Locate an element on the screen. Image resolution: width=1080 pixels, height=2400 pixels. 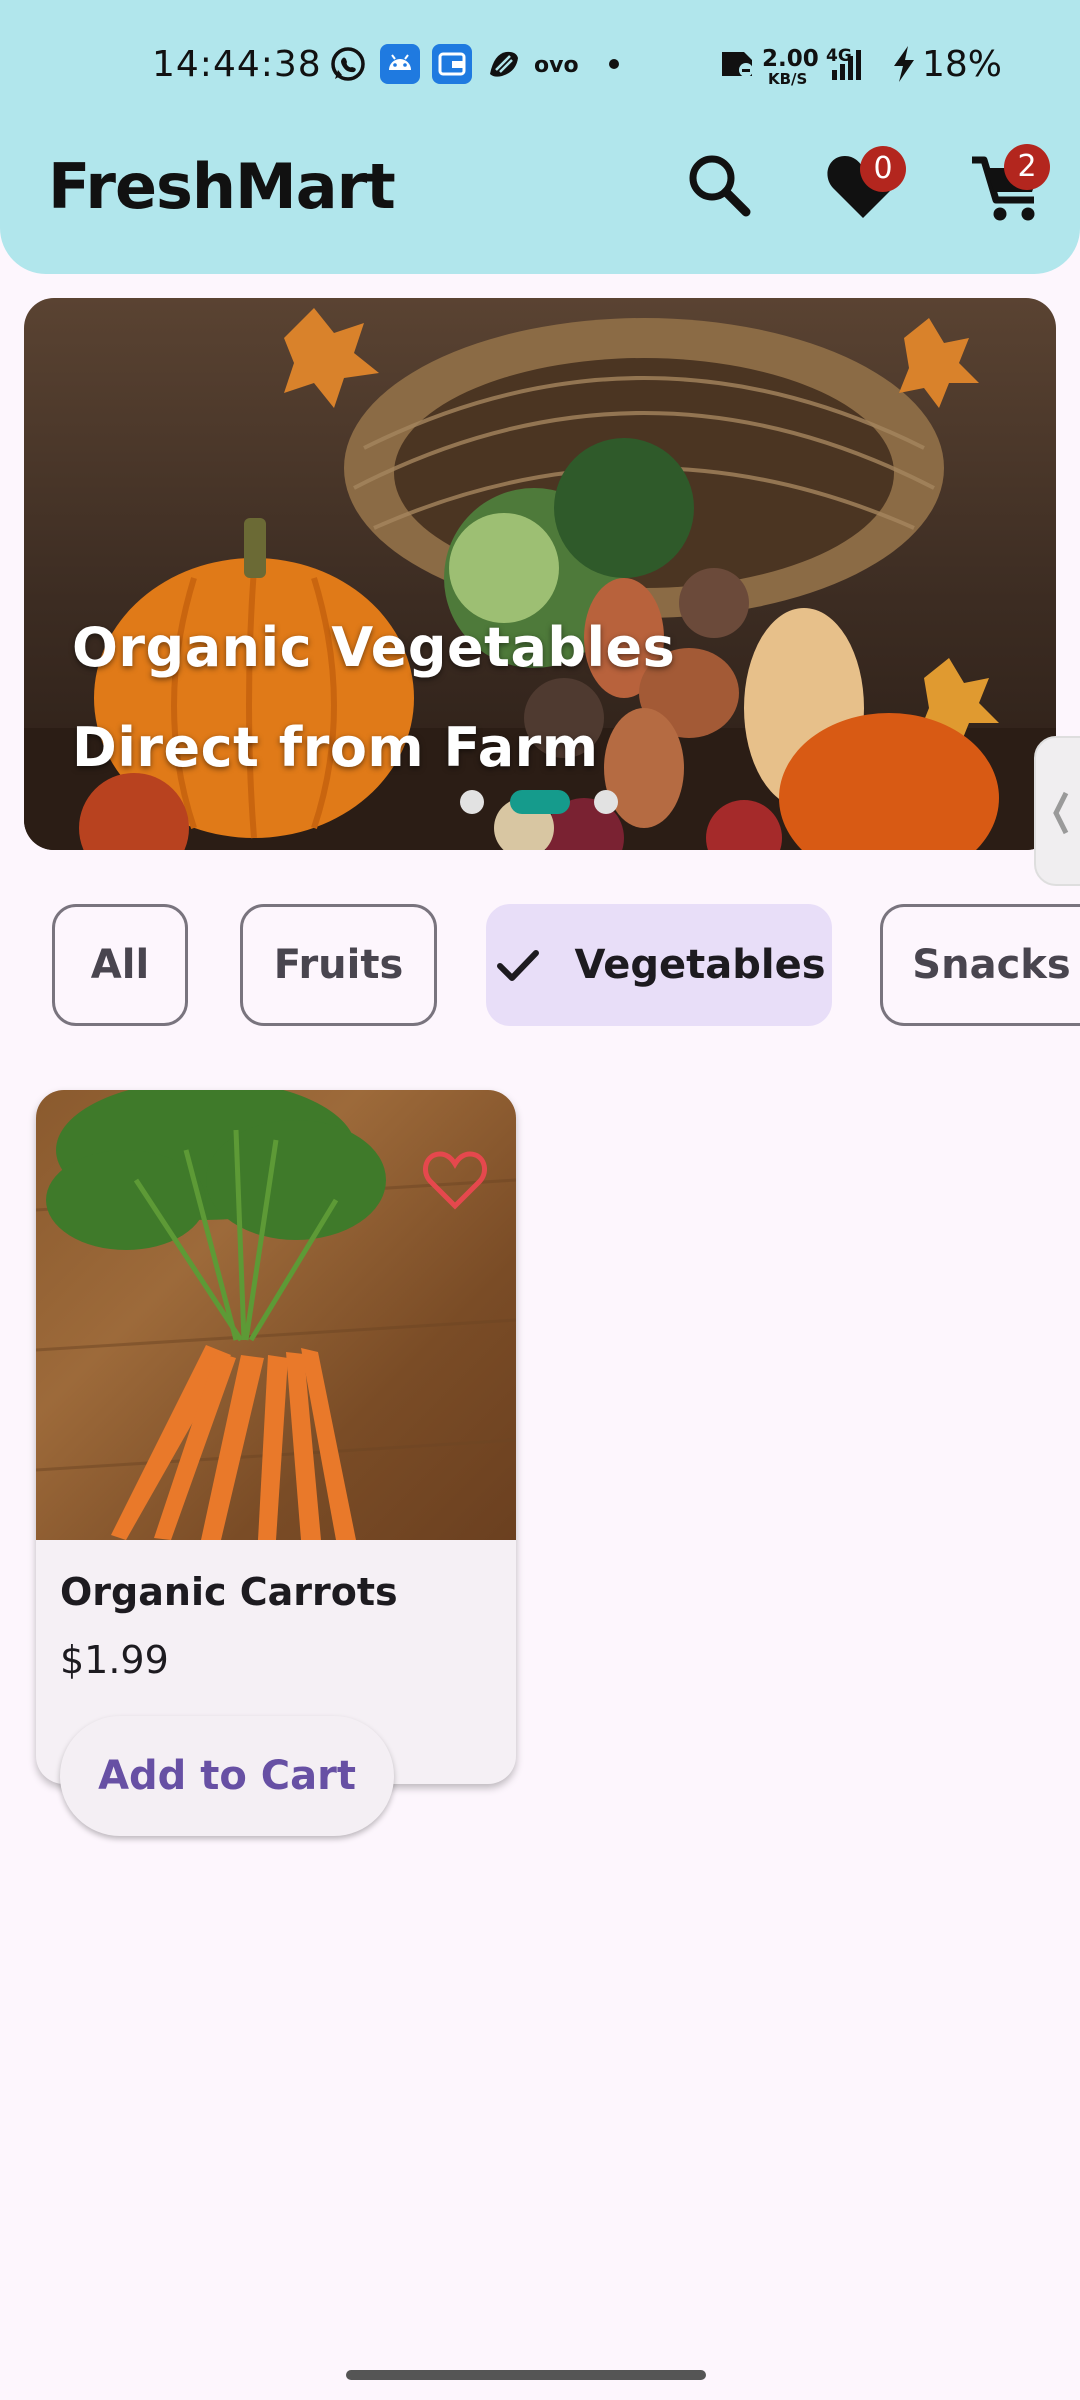
charging-icon is located at coordinates (904, 64).